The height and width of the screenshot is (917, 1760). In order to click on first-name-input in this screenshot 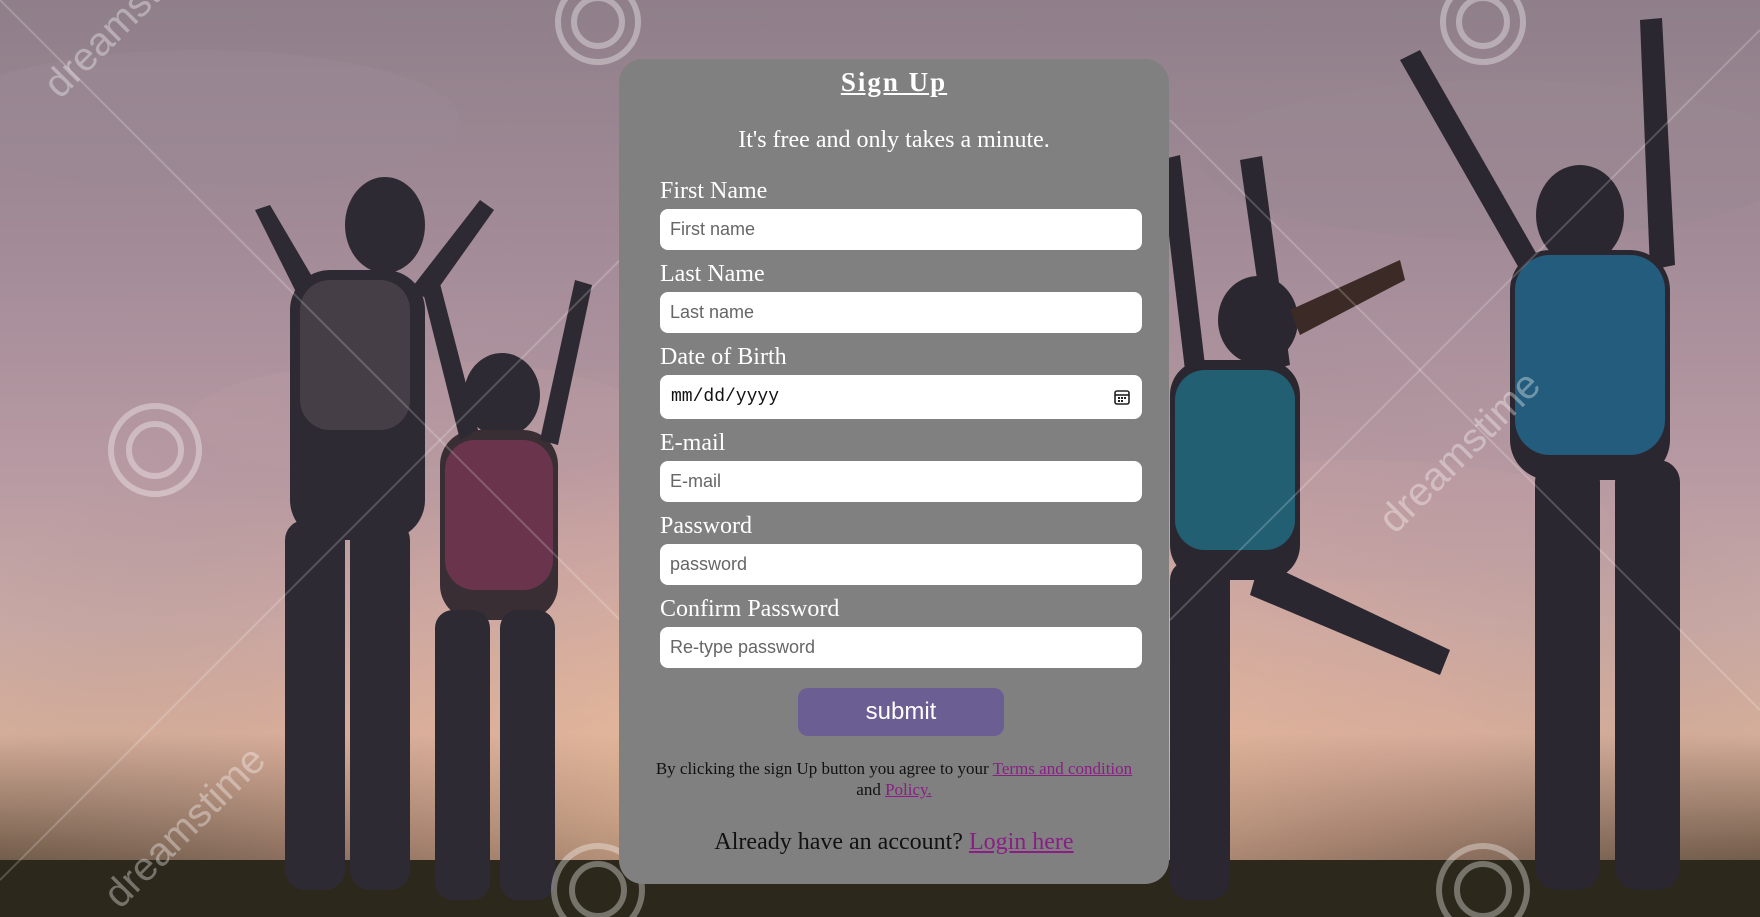, I will do `click(901, 229)`.